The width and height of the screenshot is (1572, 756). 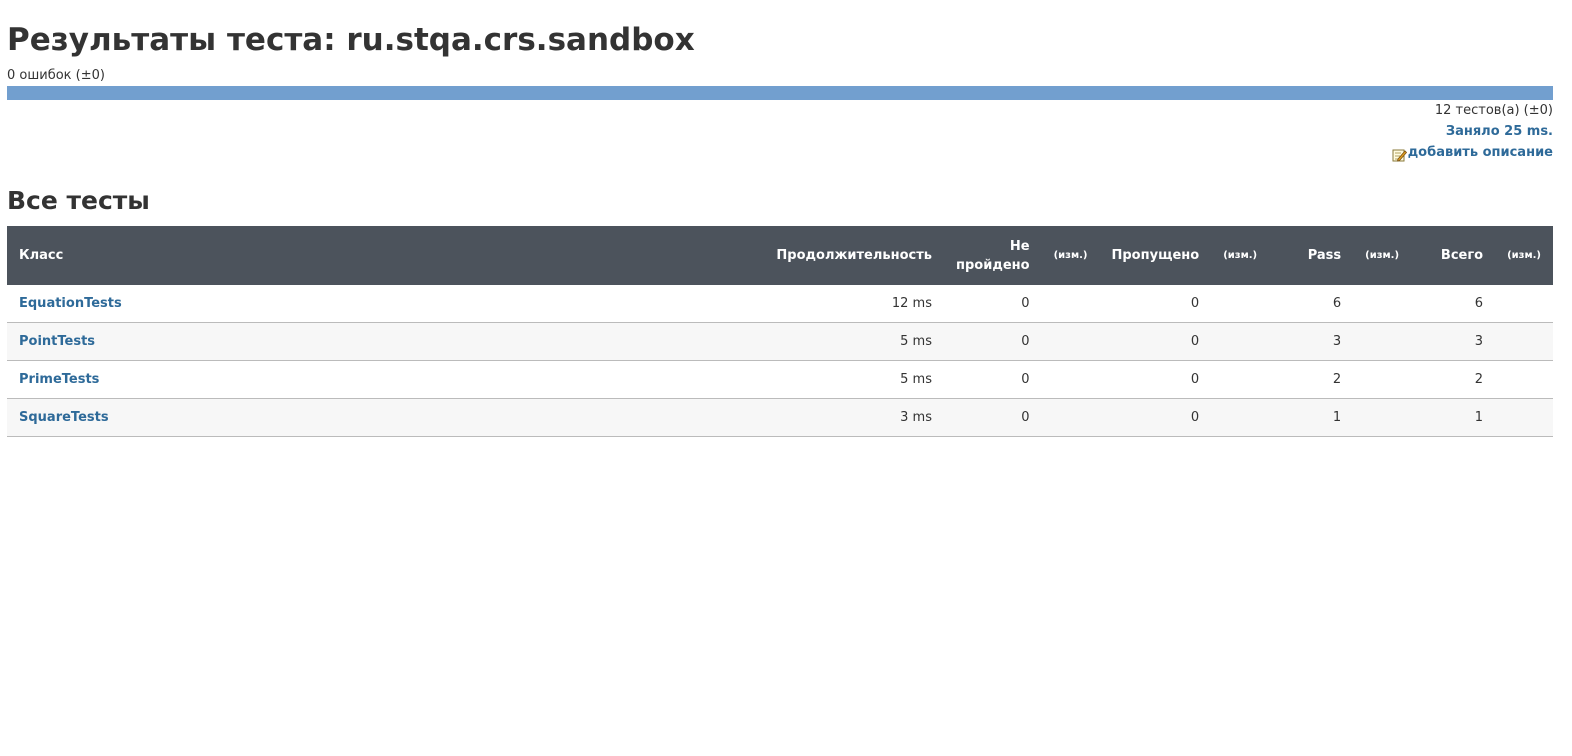 What do you see at coordinates (1499, 131) in the screenshot?
I see `total-duration-link: Заняло 25 ms.` at bounding box center [1499, 131].